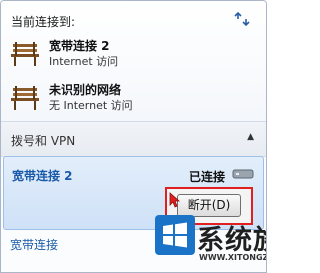 This screenshot has height=273, width=320. I want to click on section-title: 拨号和 VPN, so click(43, 141).